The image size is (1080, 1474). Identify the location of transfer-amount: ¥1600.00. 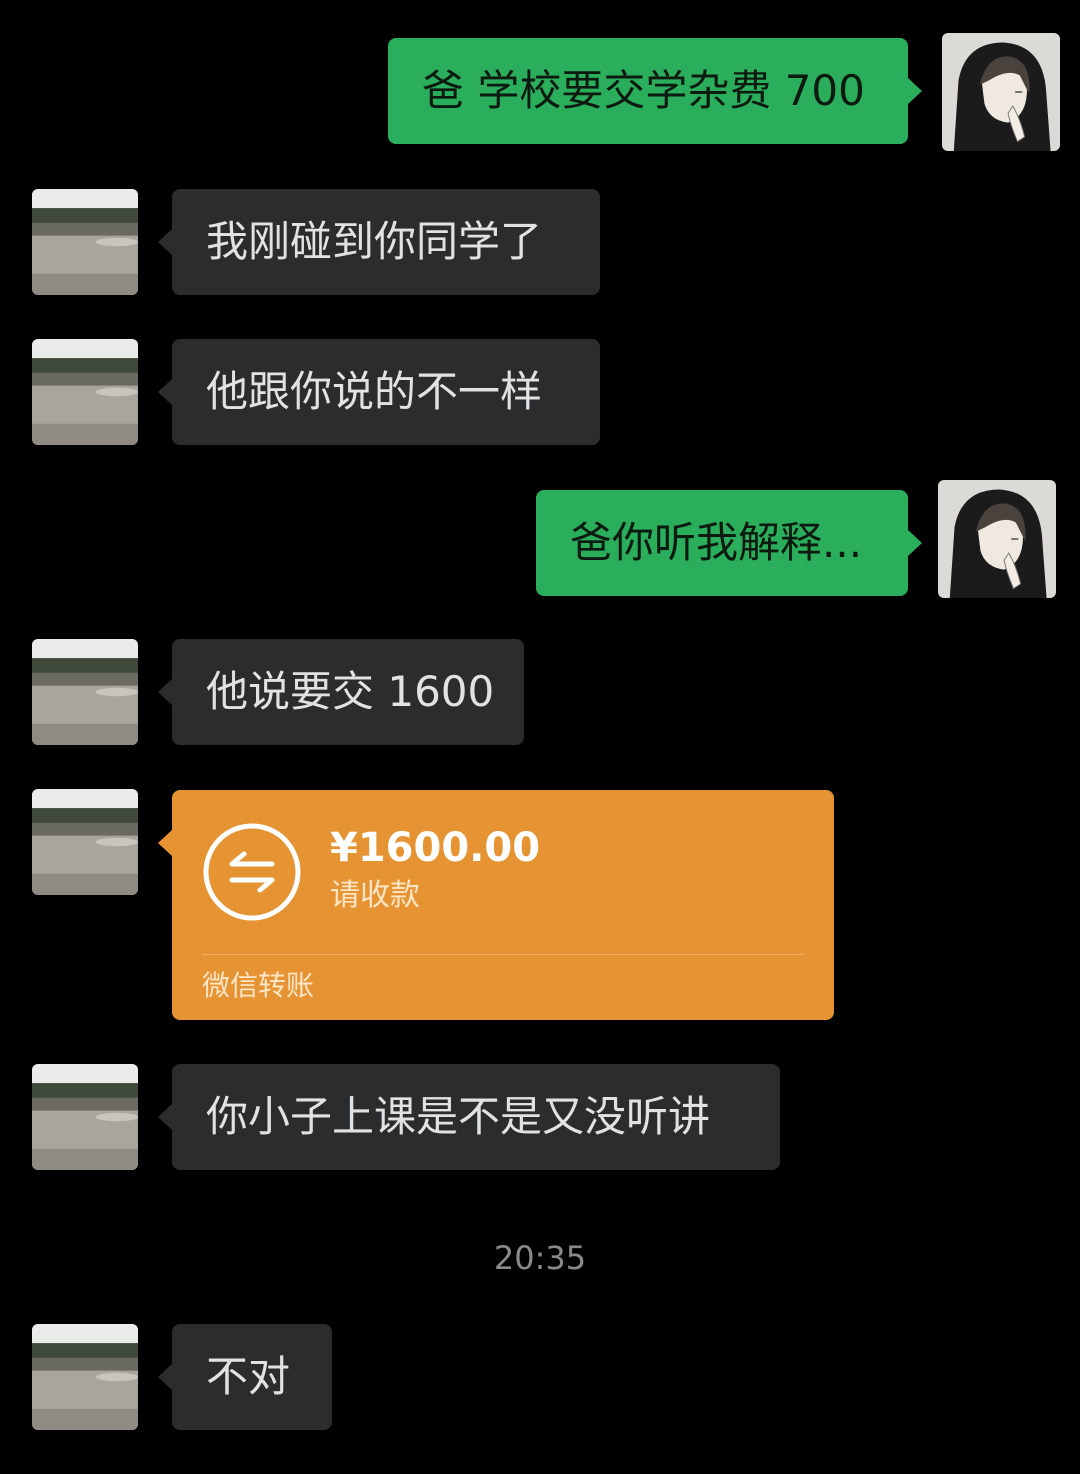
(435, 848).